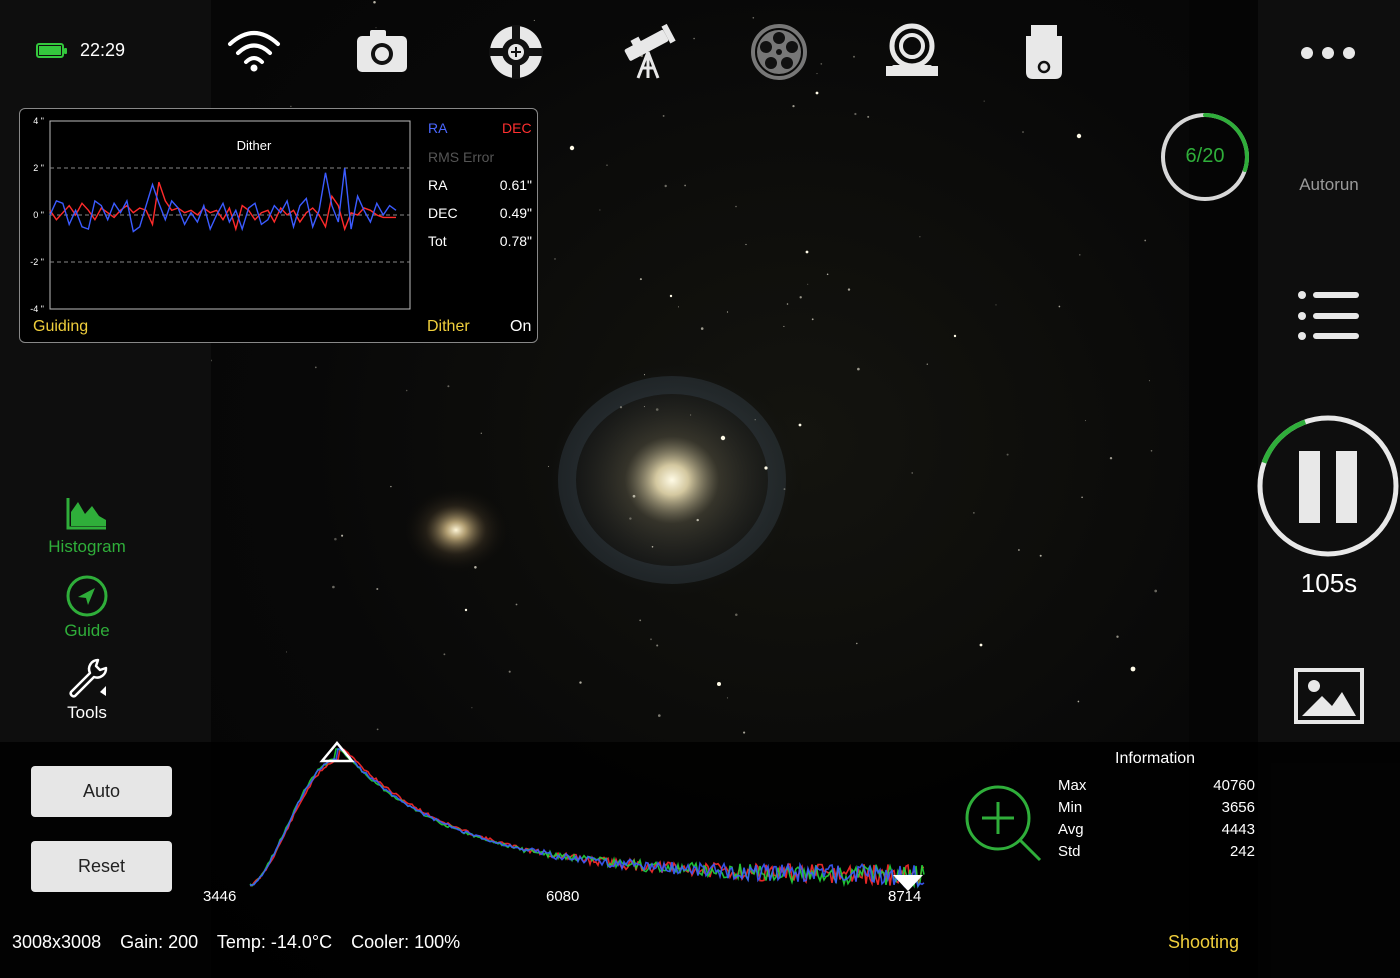 This screenshot has height=978, width=1400. What do you see at coordinates (37, 309) in the screenshot?
I see `y-tick-label: -4 "` at bounding box center [37, 309].